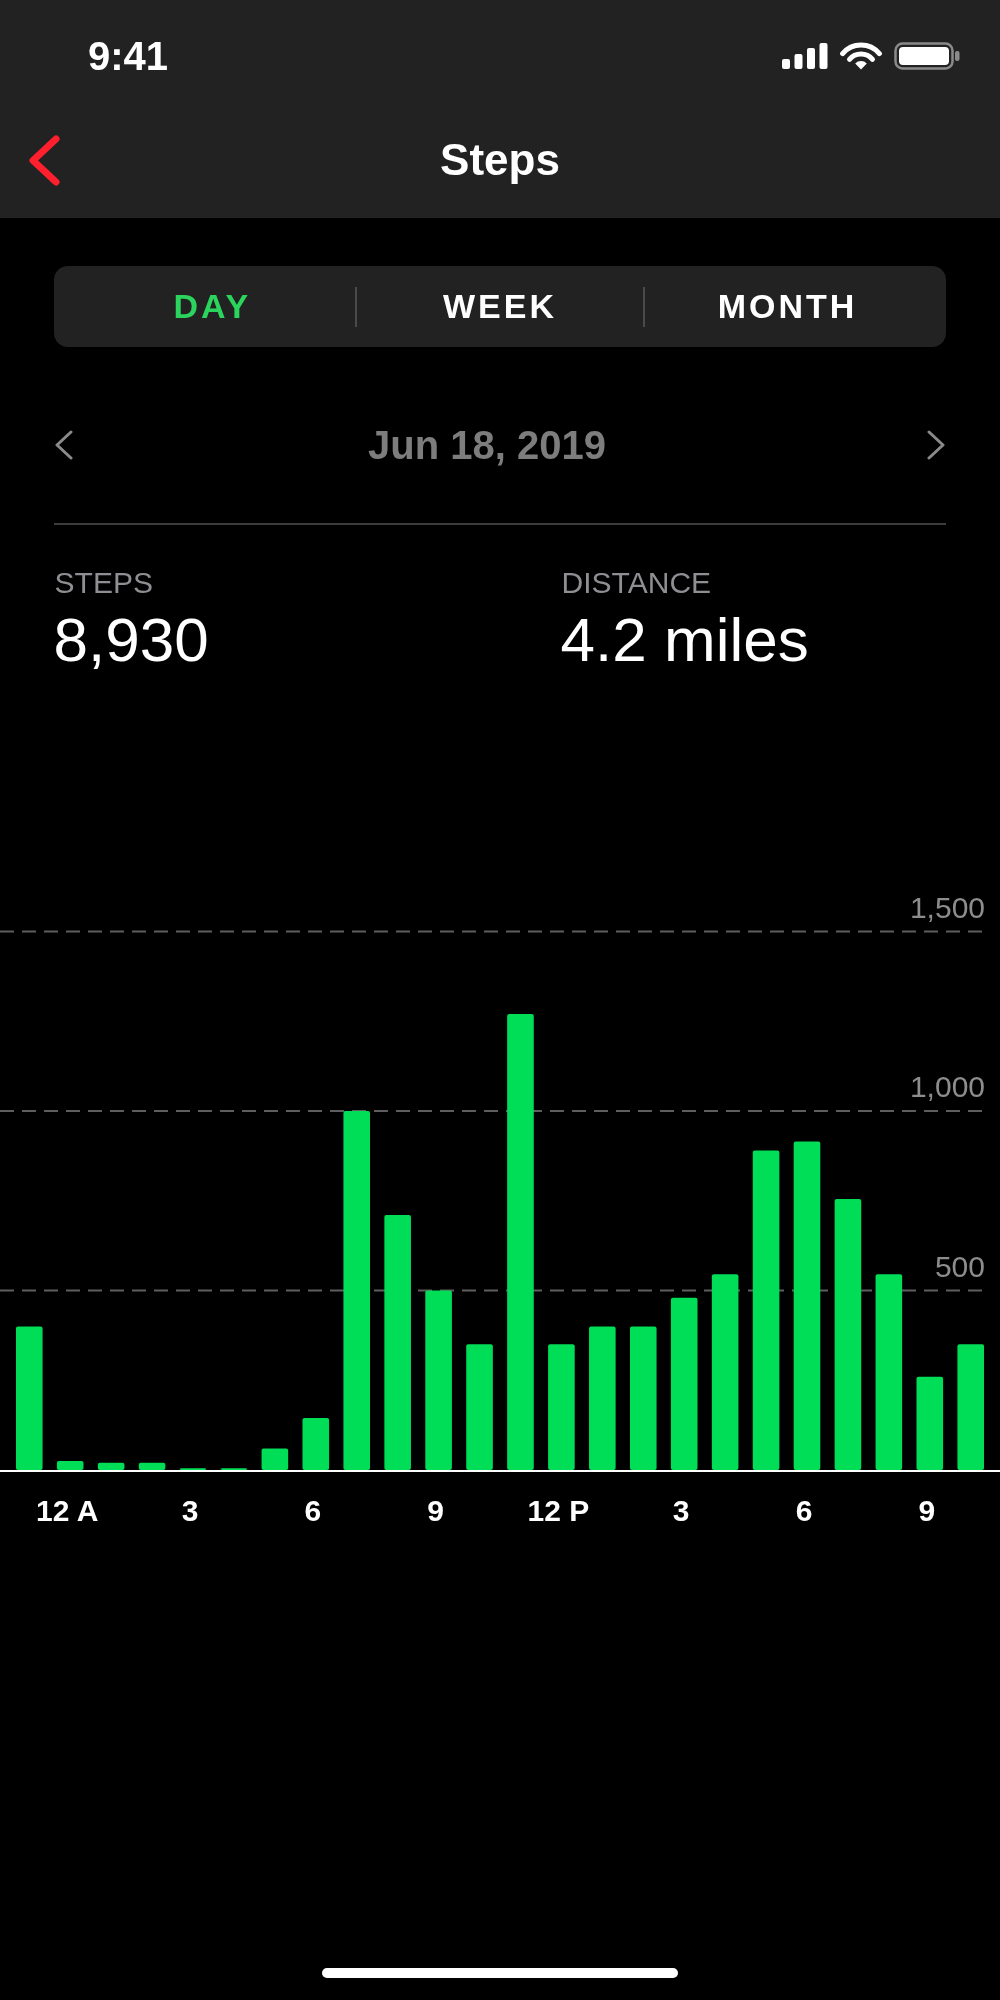 This screenshot has width=1000, height=2000. I want to click on stat-label: STEPS, so click(104, 583).